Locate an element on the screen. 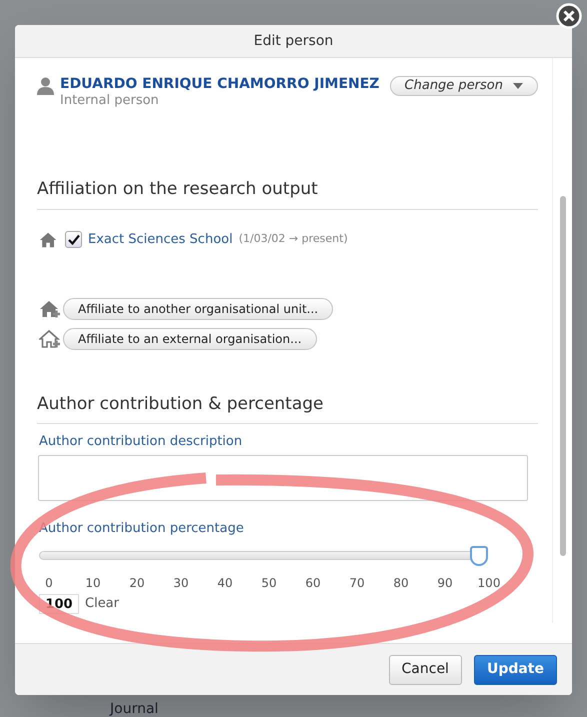 The image size is (587, 717). field-label: Author contribution percentage is located at coordinates (142, 529).